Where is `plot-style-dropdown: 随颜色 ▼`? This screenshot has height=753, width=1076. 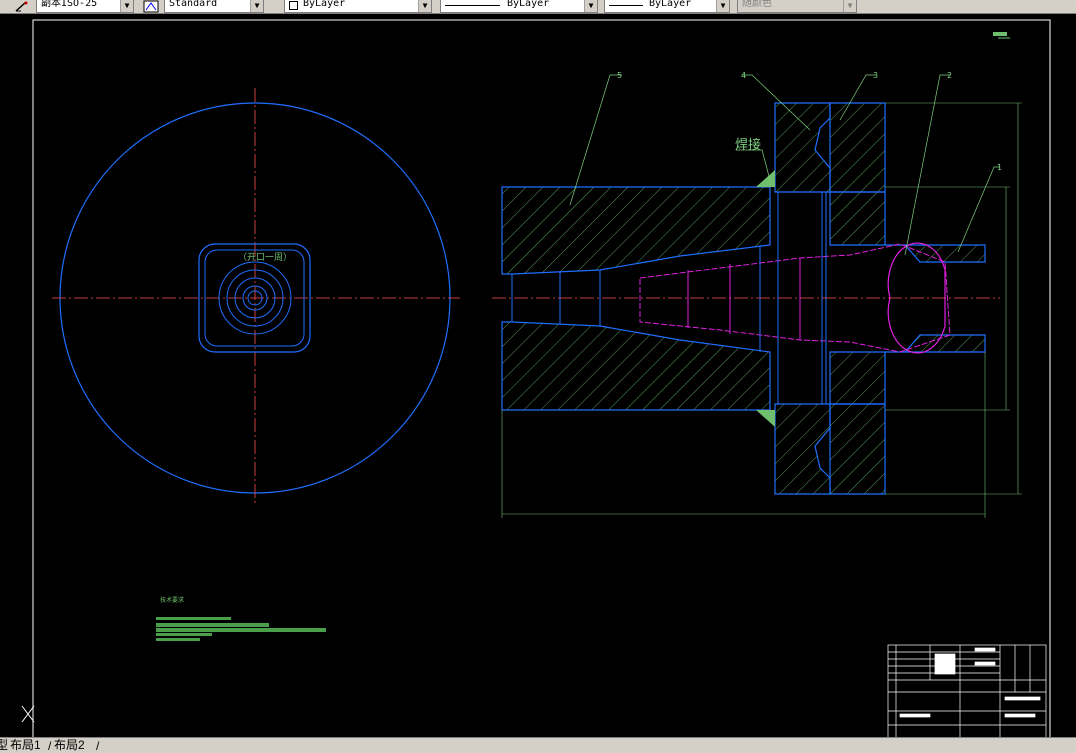
plot-style-dropdown: 随颜色 ▼ is located at coordinates (797, 6).